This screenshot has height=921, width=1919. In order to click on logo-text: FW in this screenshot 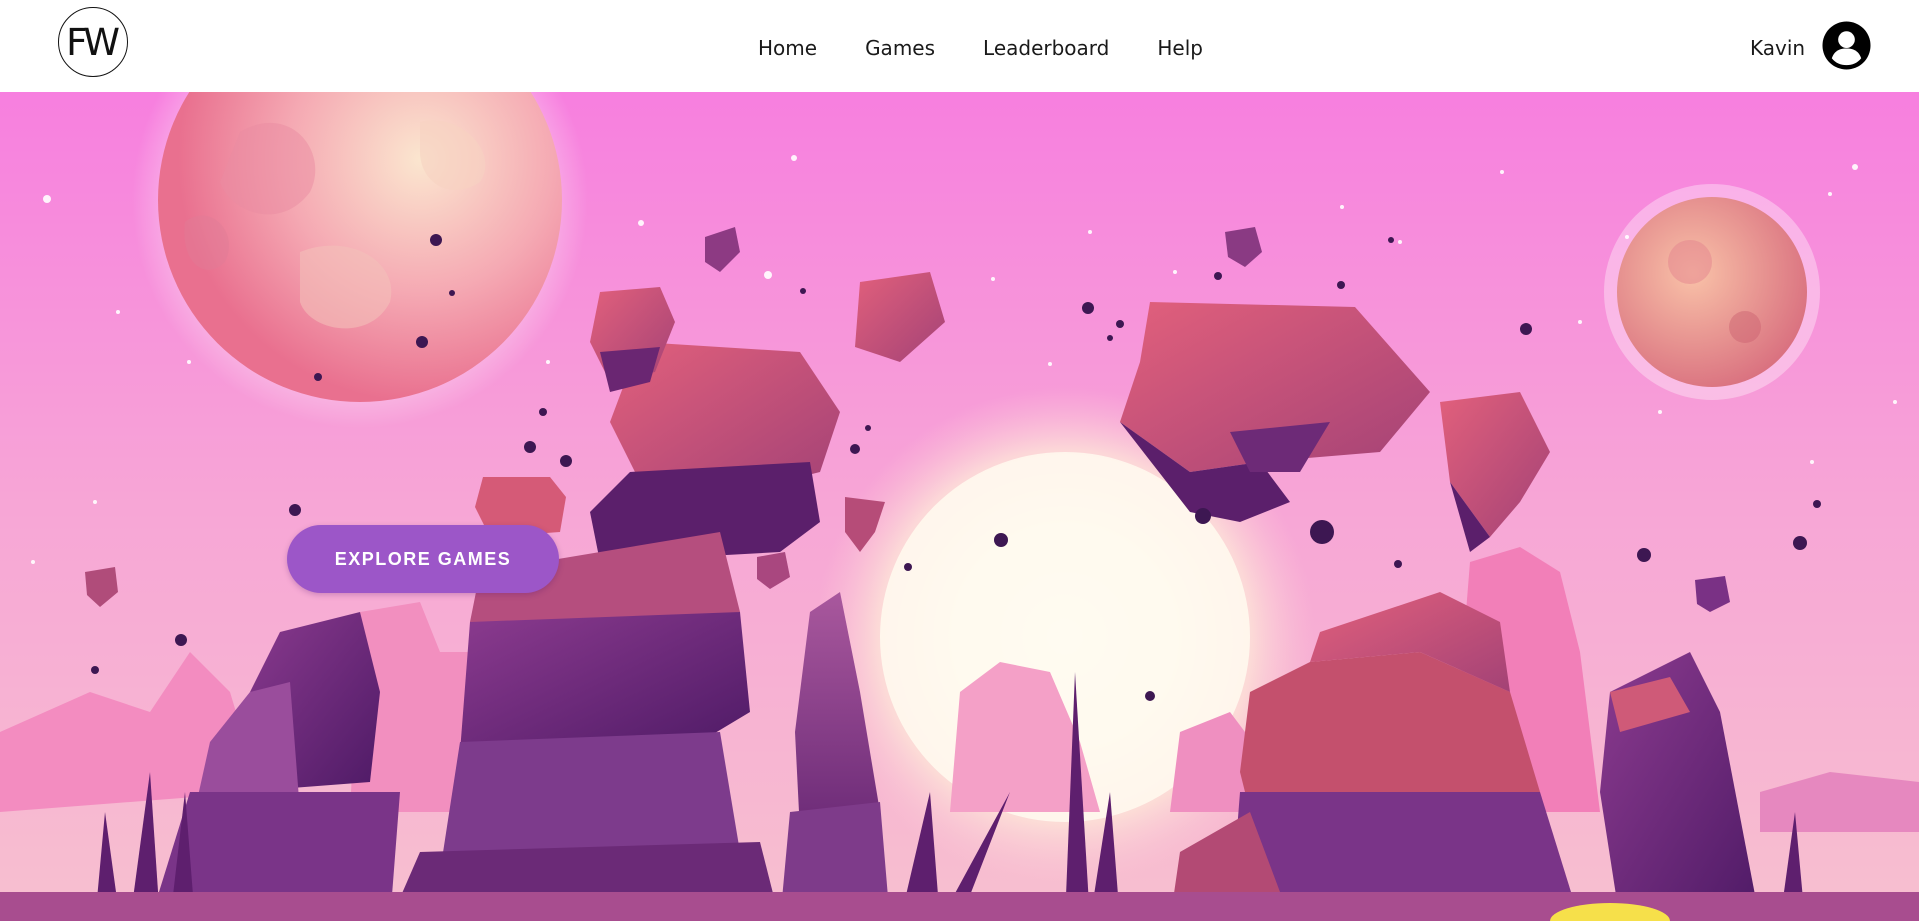, I will do `click(93, 42)`.